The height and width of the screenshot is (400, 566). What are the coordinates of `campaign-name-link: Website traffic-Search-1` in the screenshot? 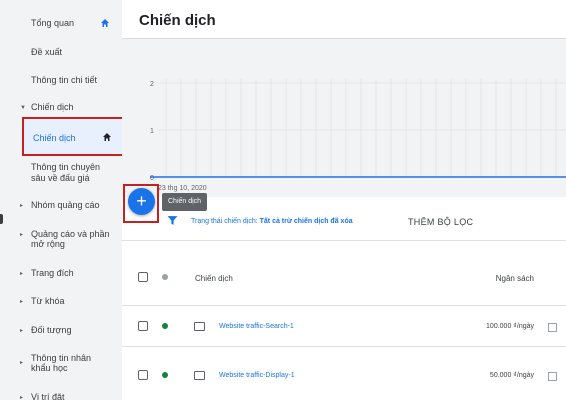 It's located at (256, 326).